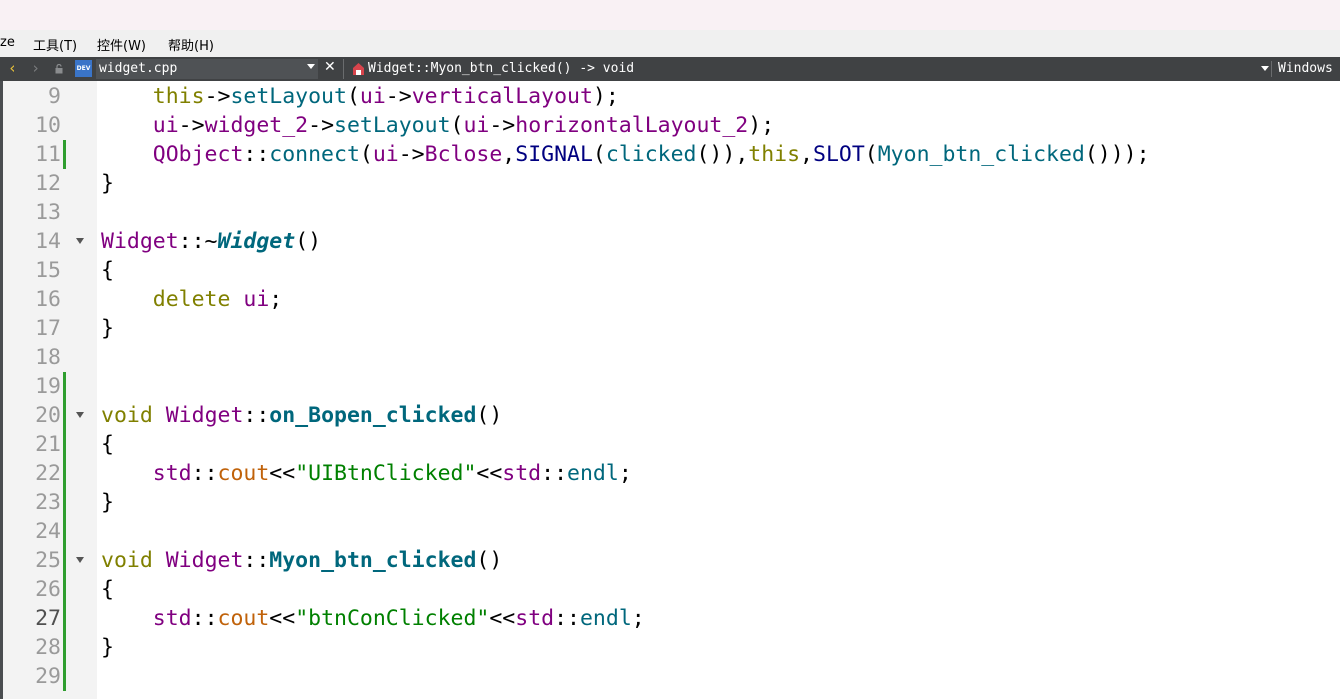 The image size is (1340, 699). I want to click on code-token: endl, so click(605, 618).